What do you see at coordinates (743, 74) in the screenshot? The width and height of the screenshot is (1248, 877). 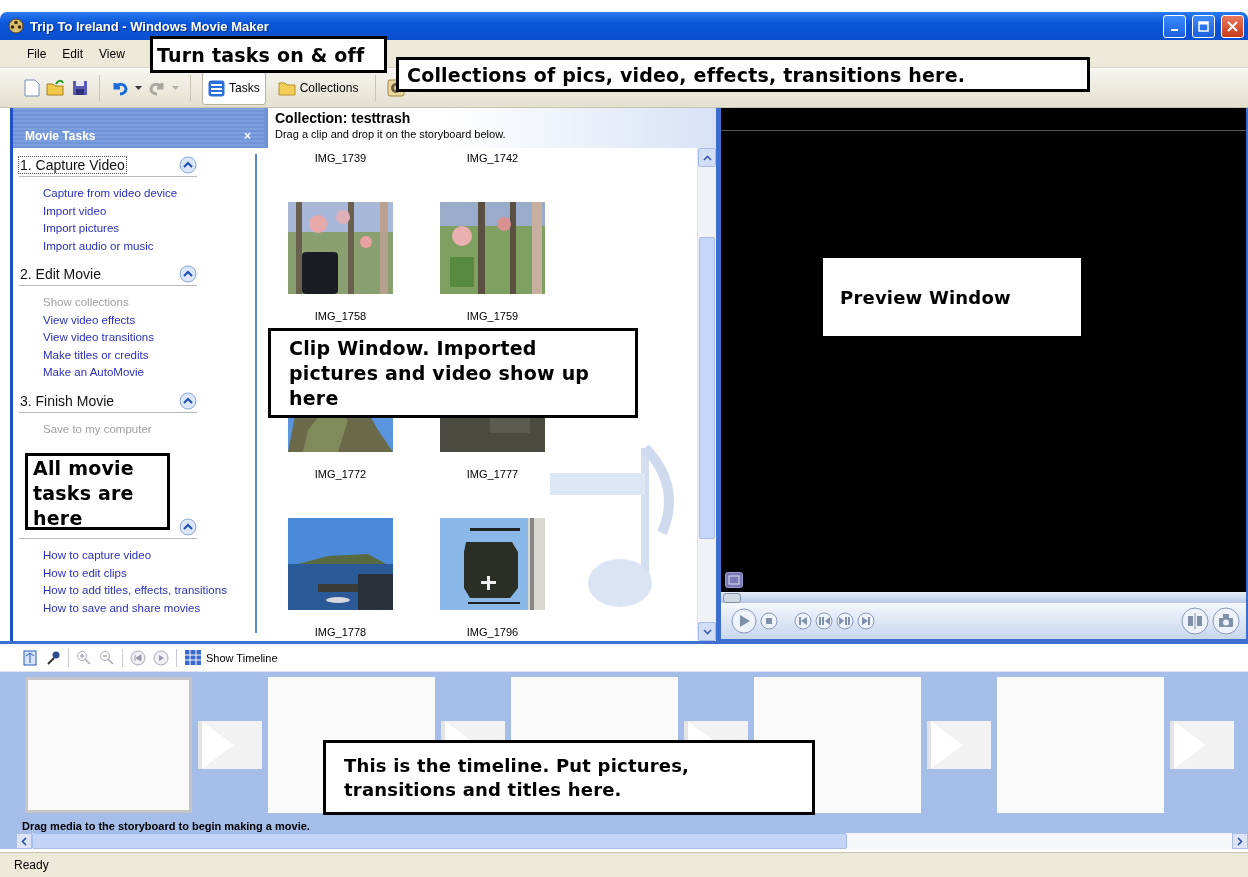 I see `annotation-tooltip: Collections of pics, video, effects, transitions here.` at bounding box center [743, 74].